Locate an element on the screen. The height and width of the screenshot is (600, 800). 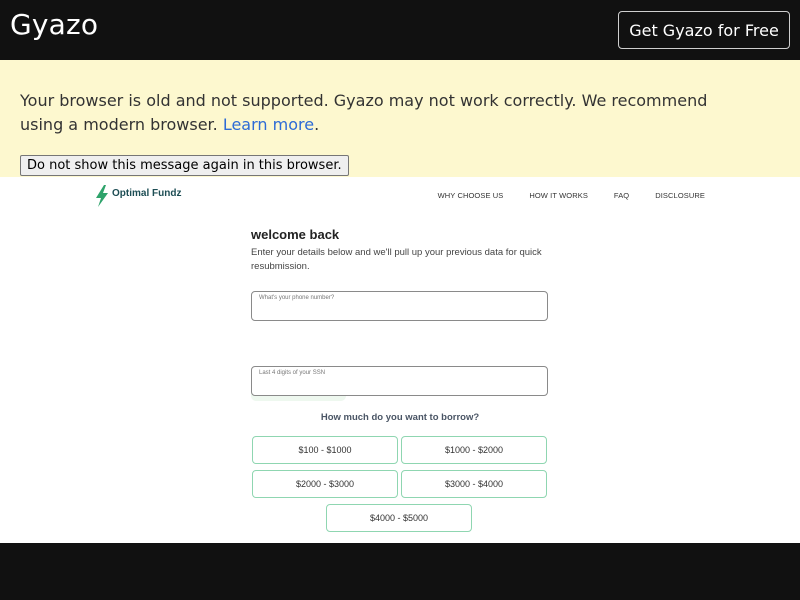
page-footer-area is located at coordinates (400, 571).